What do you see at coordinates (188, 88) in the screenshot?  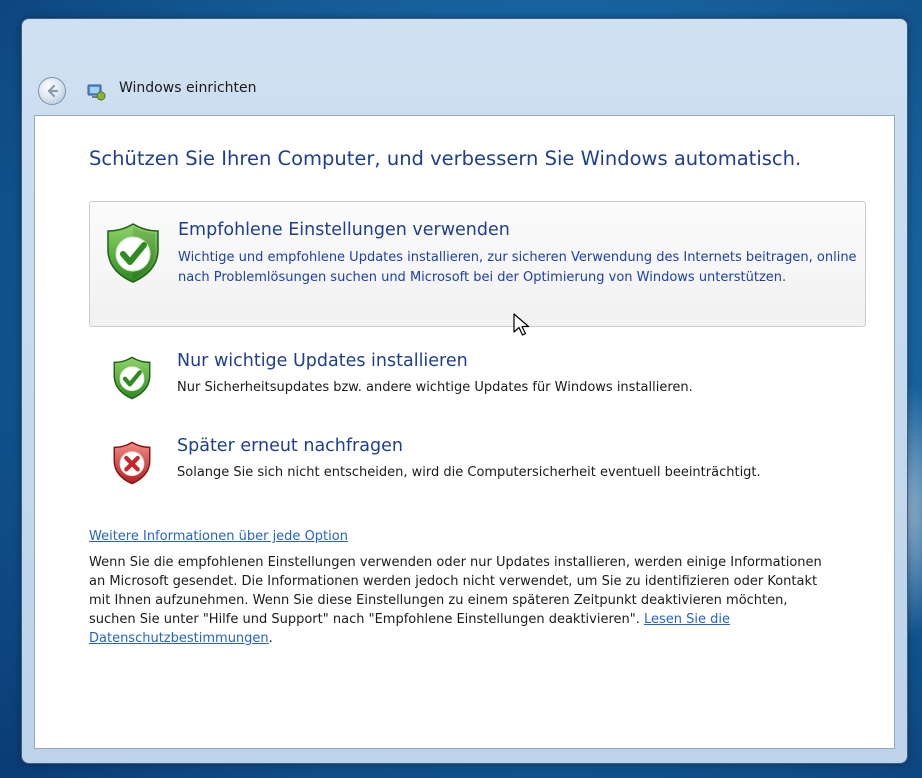 I see `window-title: Windows einrichten` at bounding box center [188, 88].